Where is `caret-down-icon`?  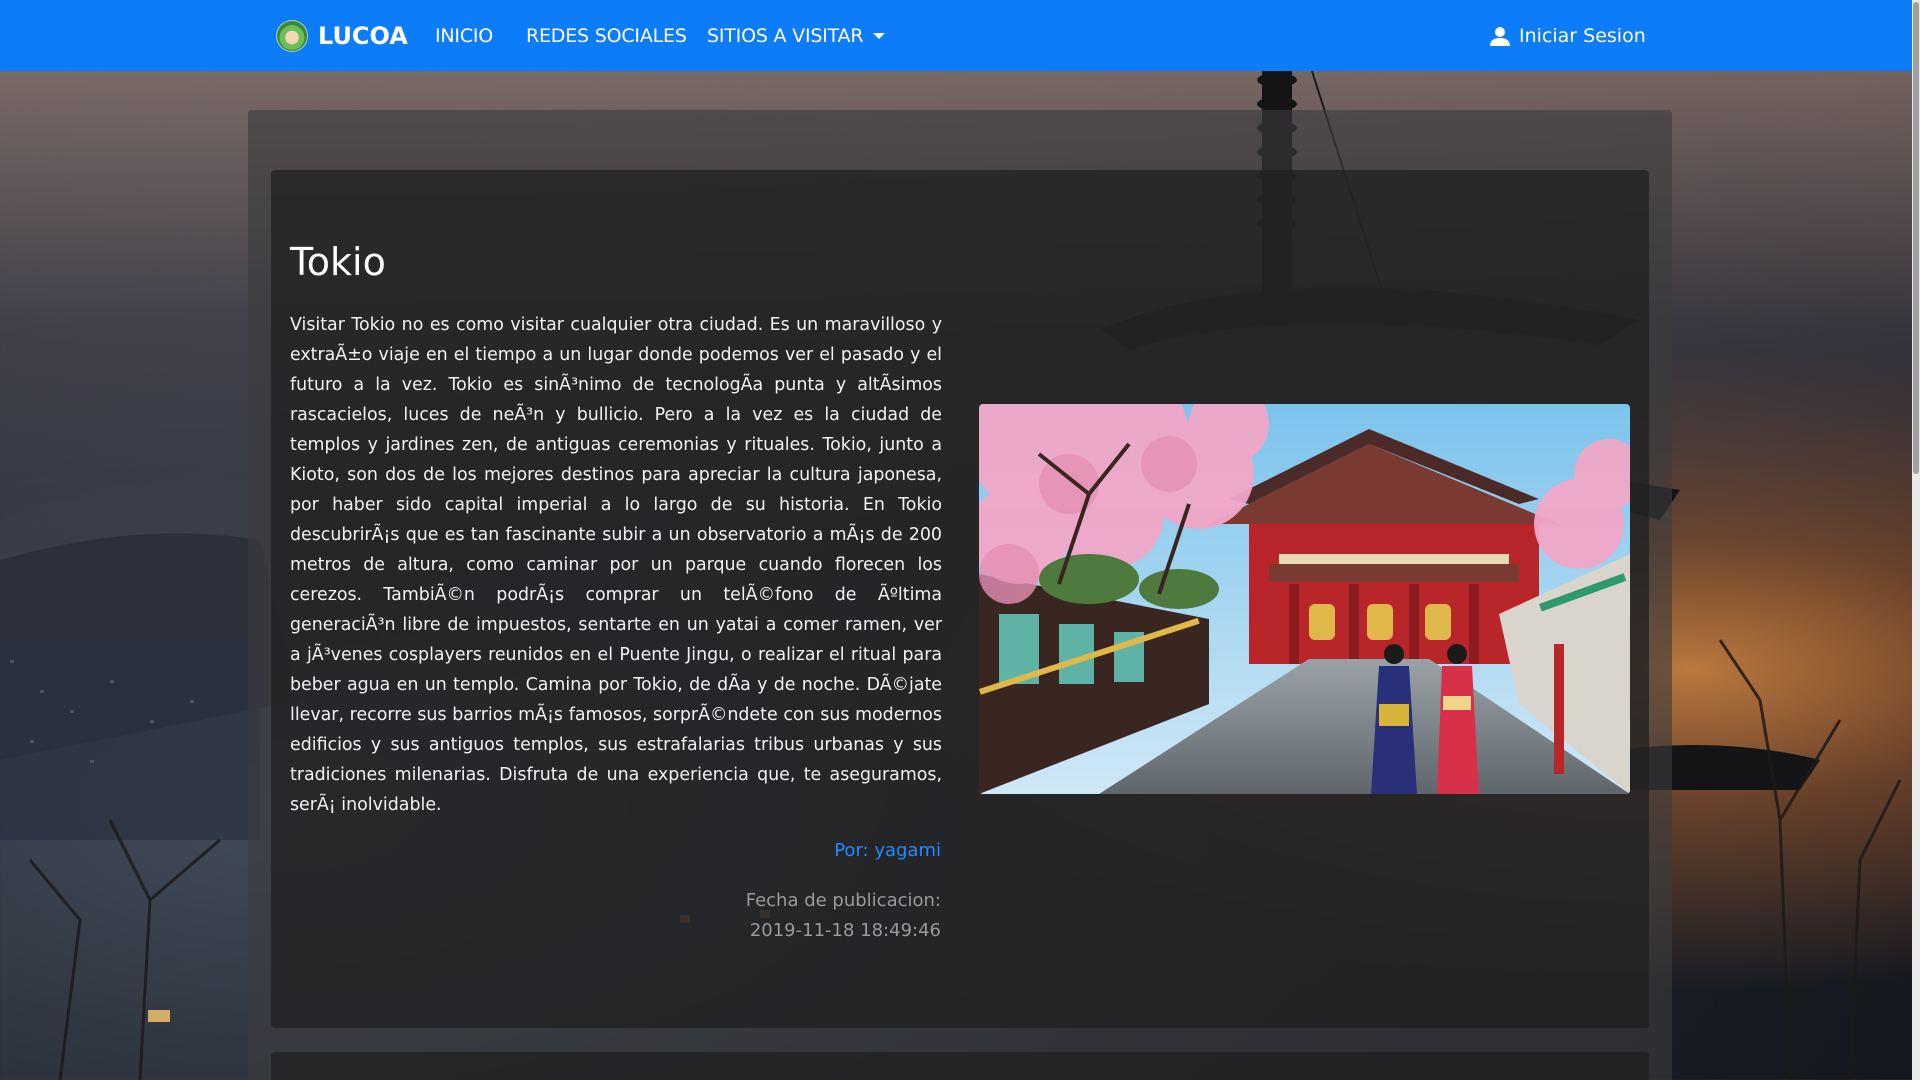
caret-down-icon is located at coordinates (879, 35).